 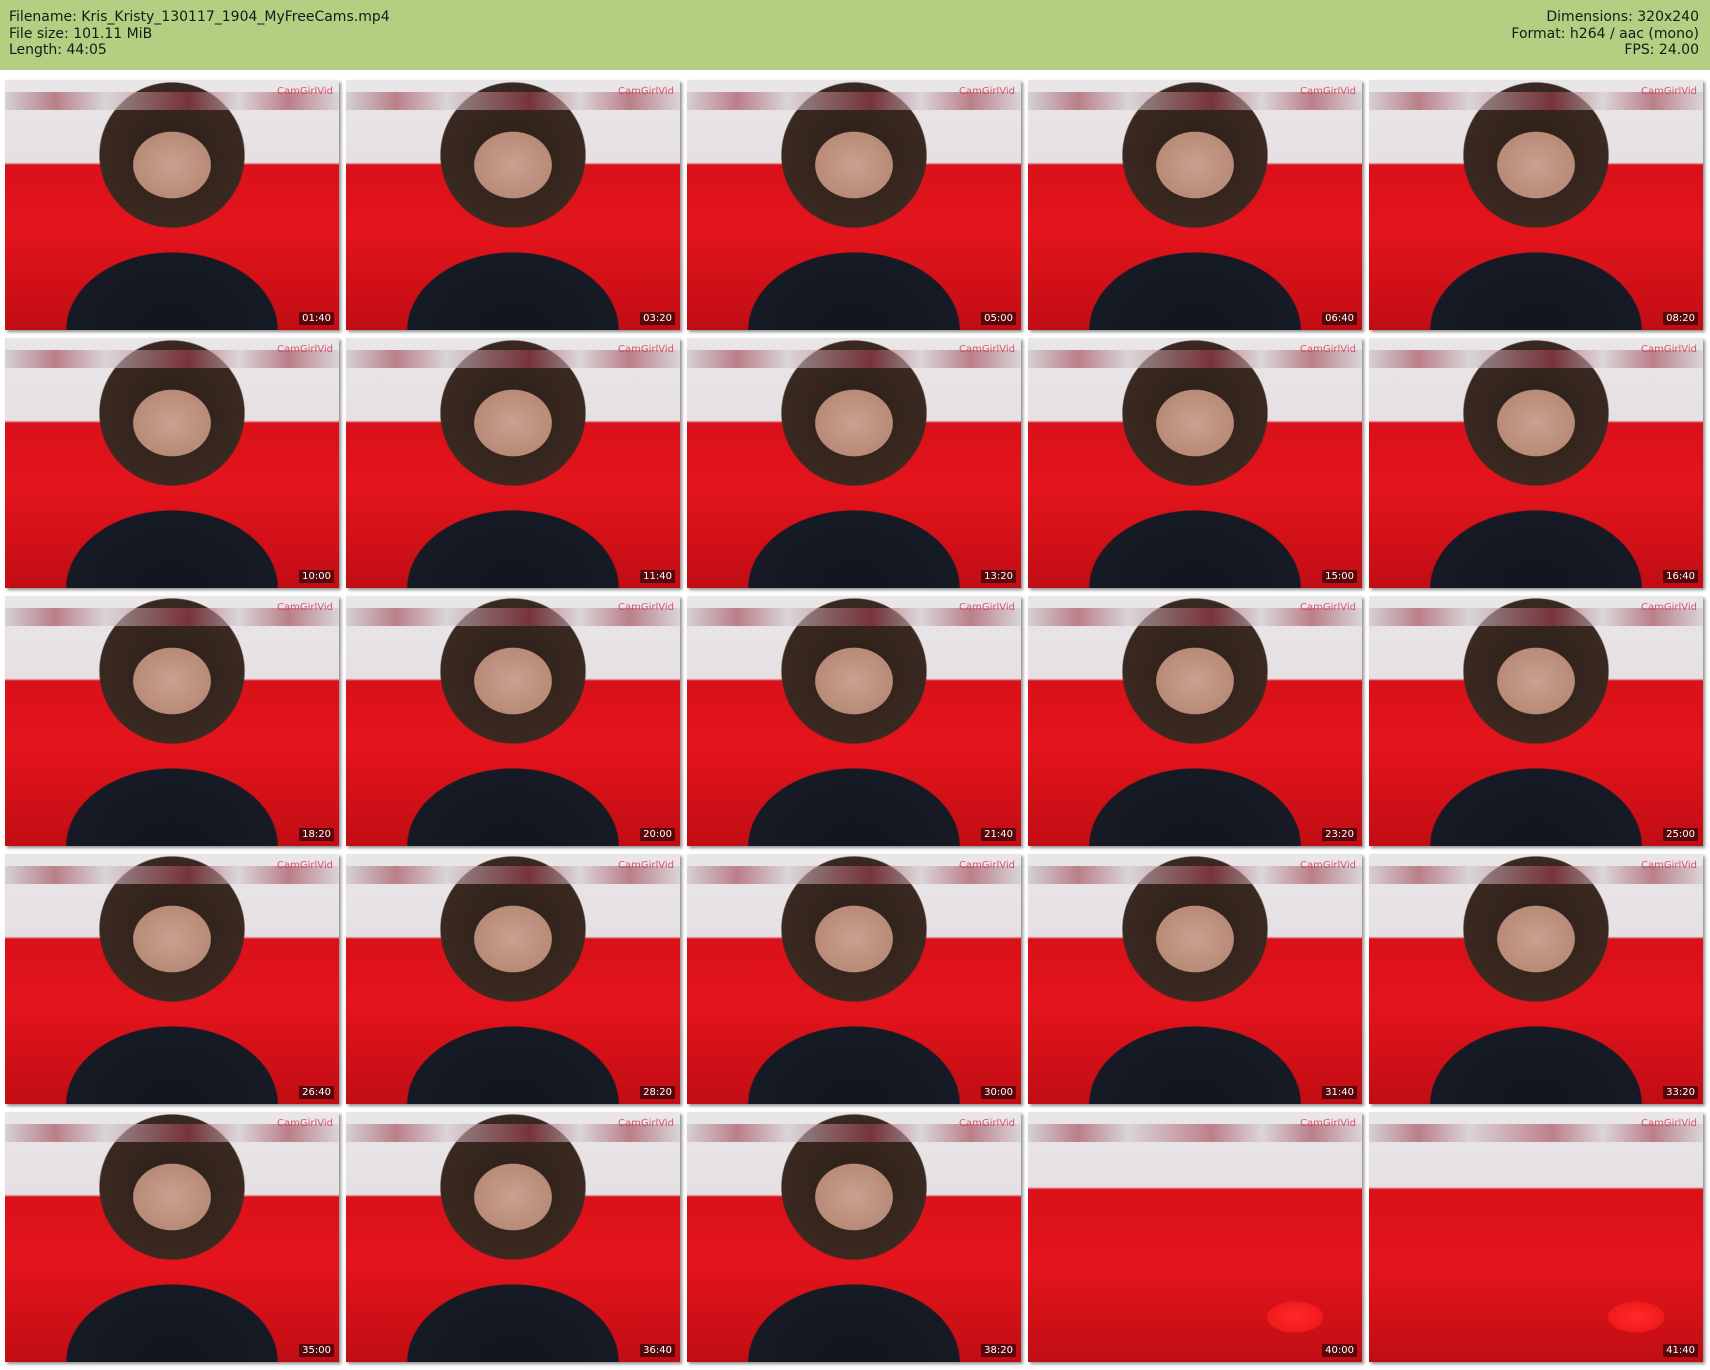 I want to click on timestamp-label: 15:00, so click(x=1339, y=576).